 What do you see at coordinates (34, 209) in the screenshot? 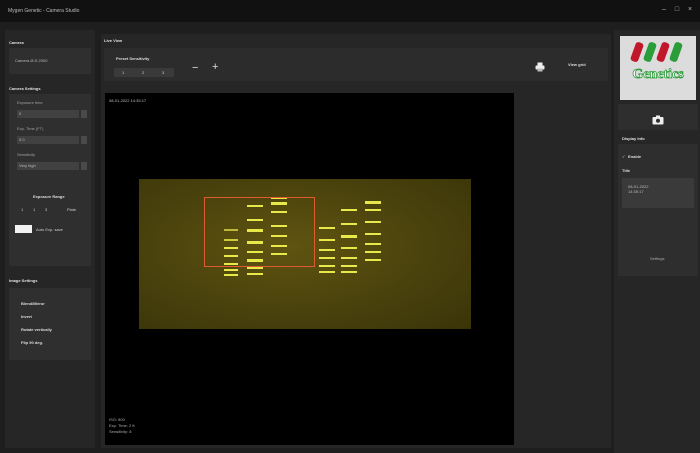
I see `range-step: 1` at bounding box center [34, 209].